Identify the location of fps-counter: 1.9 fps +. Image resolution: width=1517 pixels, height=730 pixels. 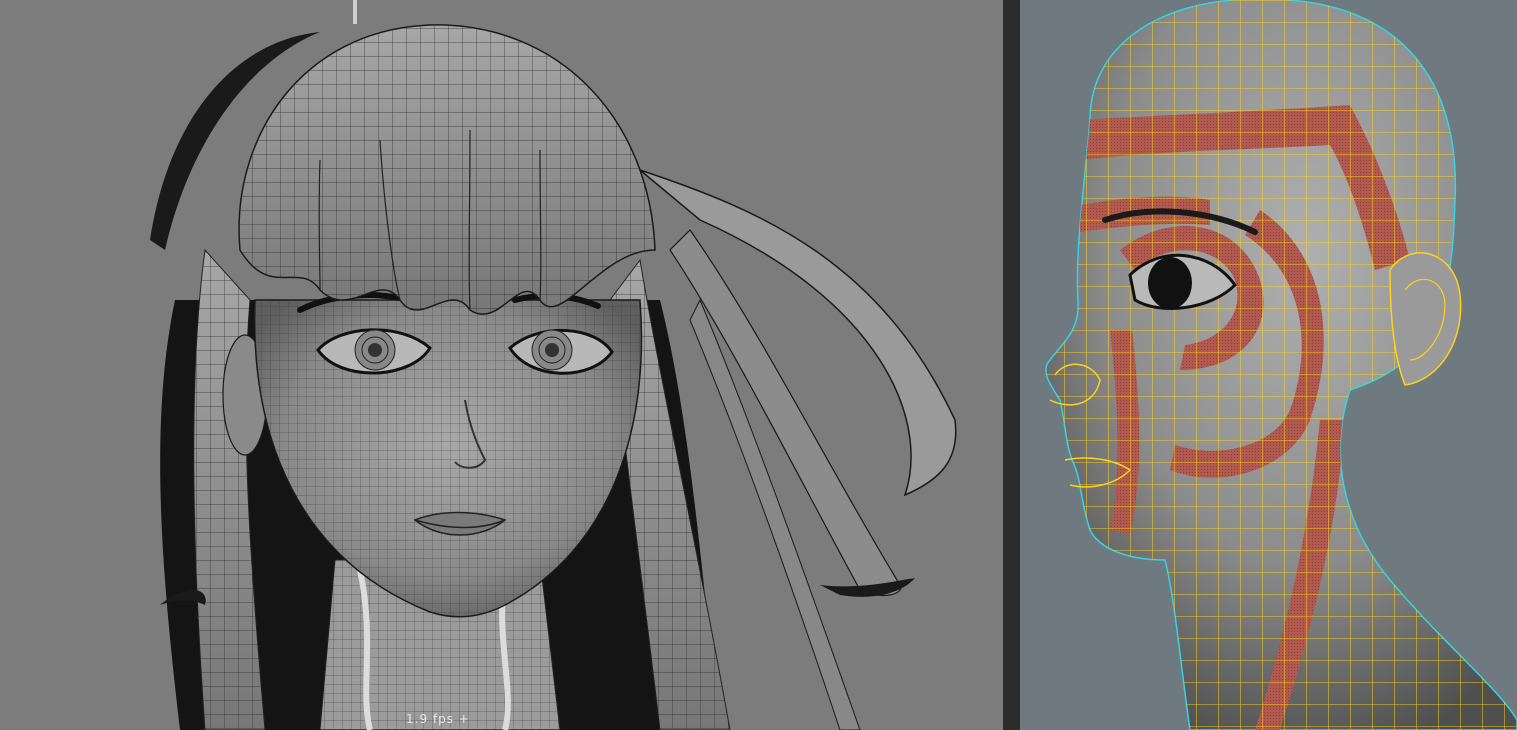
(438, 719).